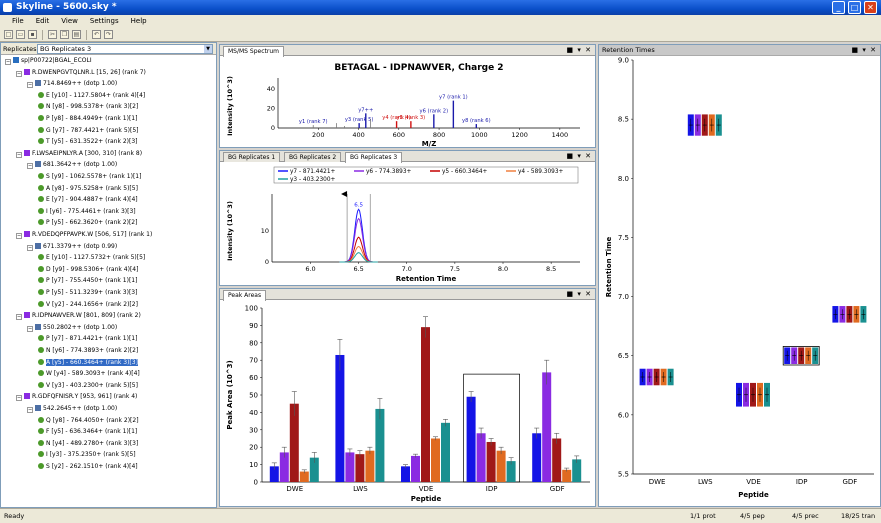  I want to click on tree-row: P [y5] - 511.3239+ (rank 3)[3], so click(87, 293).